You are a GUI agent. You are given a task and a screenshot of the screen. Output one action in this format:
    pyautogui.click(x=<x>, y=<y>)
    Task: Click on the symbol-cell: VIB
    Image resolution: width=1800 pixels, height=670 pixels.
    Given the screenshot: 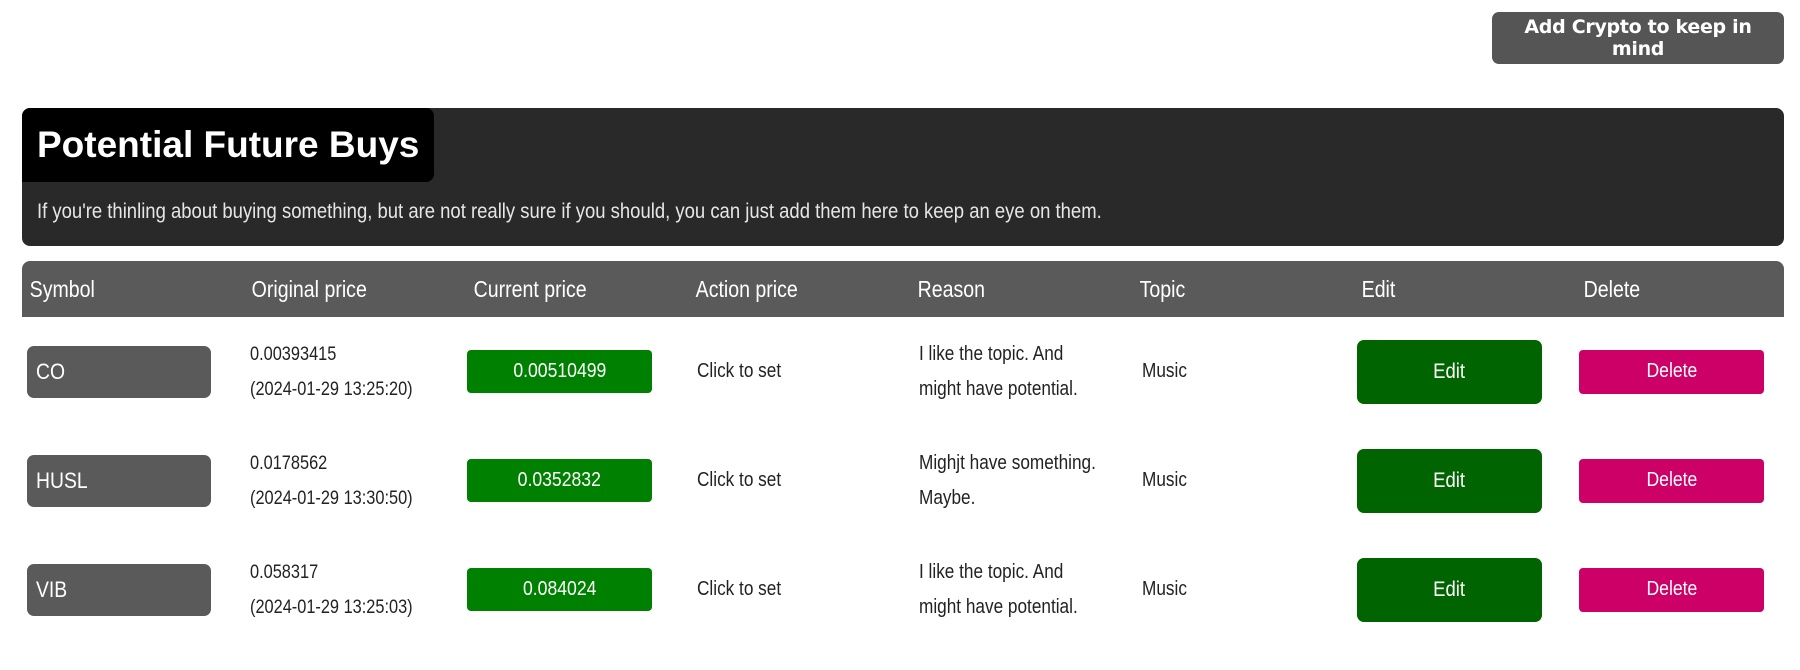 What is the action you would take?
    pyautogui.click(x=133, y=589)
    